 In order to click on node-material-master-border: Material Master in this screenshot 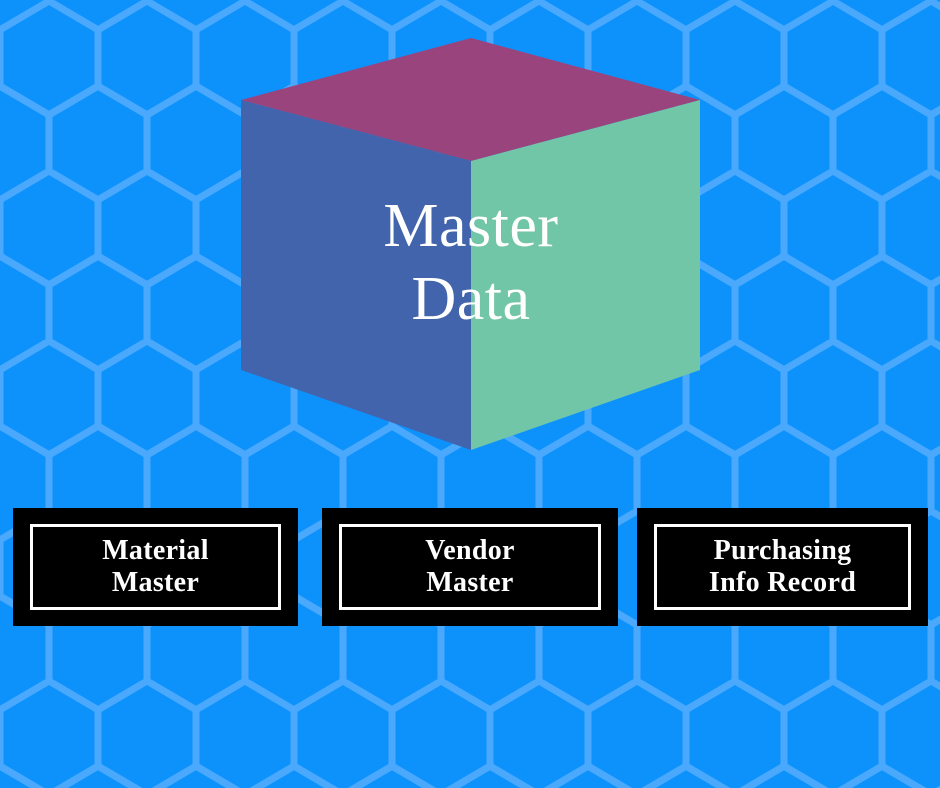, I will do `click(155, 567)`.